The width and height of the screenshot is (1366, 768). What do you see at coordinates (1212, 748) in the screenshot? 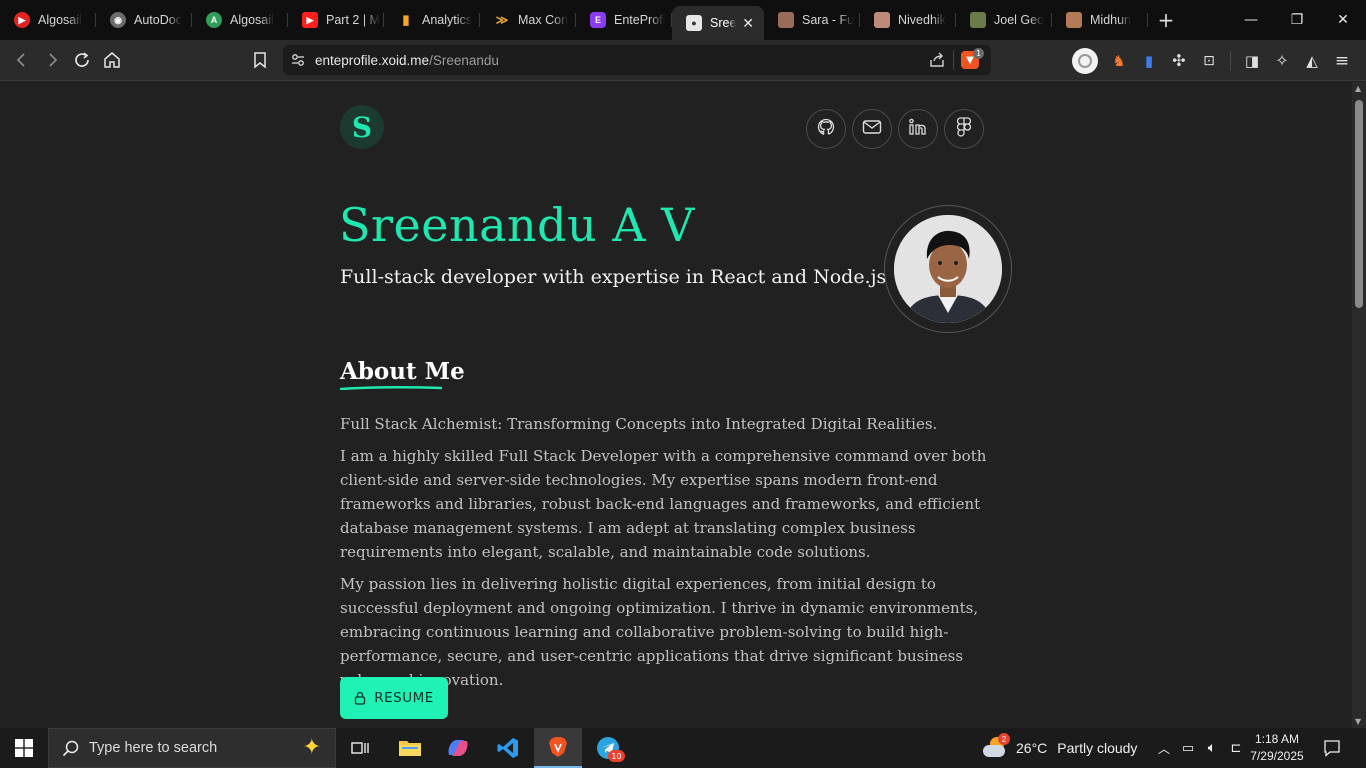
I see `volume-icon: 🔈︎` at bounding box center [1212, 748].